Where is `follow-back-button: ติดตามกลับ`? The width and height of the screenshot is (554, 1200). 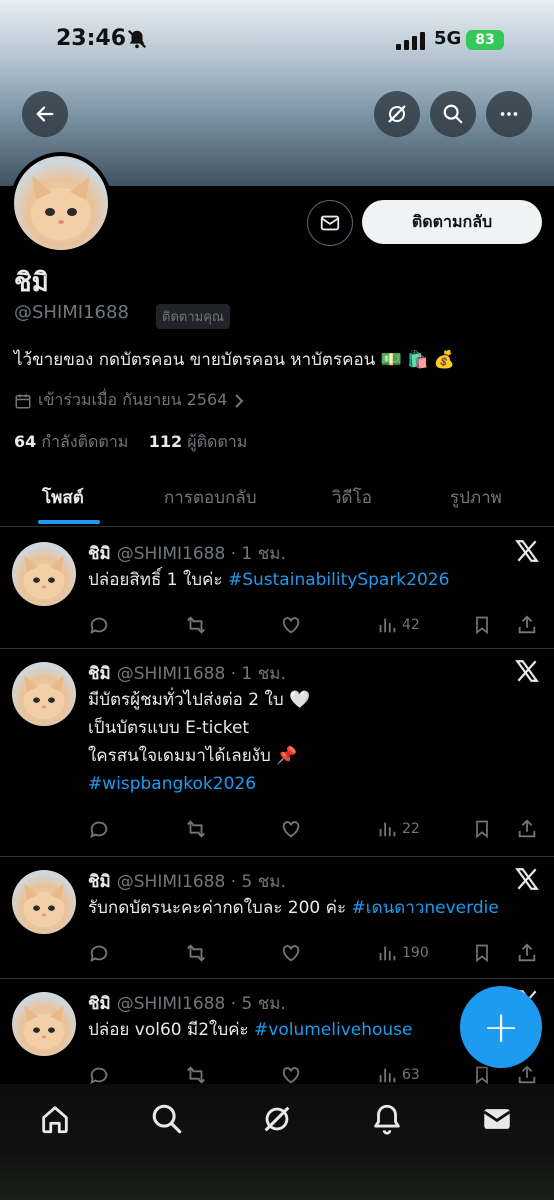 follow-back-button: ติดตามกลับ is located at coordinates (452, 222).